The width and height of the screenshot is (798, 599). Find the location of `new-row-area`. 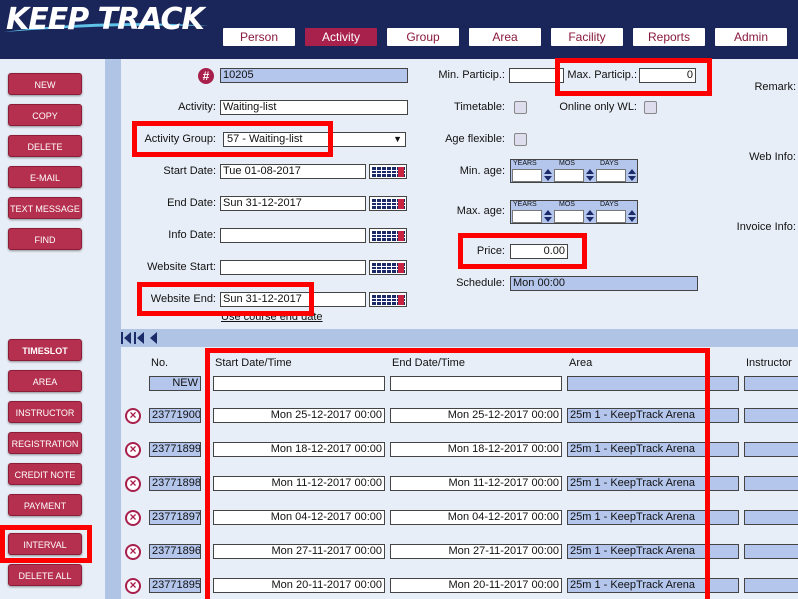

new-row-area is located at coordinates (653, 383).